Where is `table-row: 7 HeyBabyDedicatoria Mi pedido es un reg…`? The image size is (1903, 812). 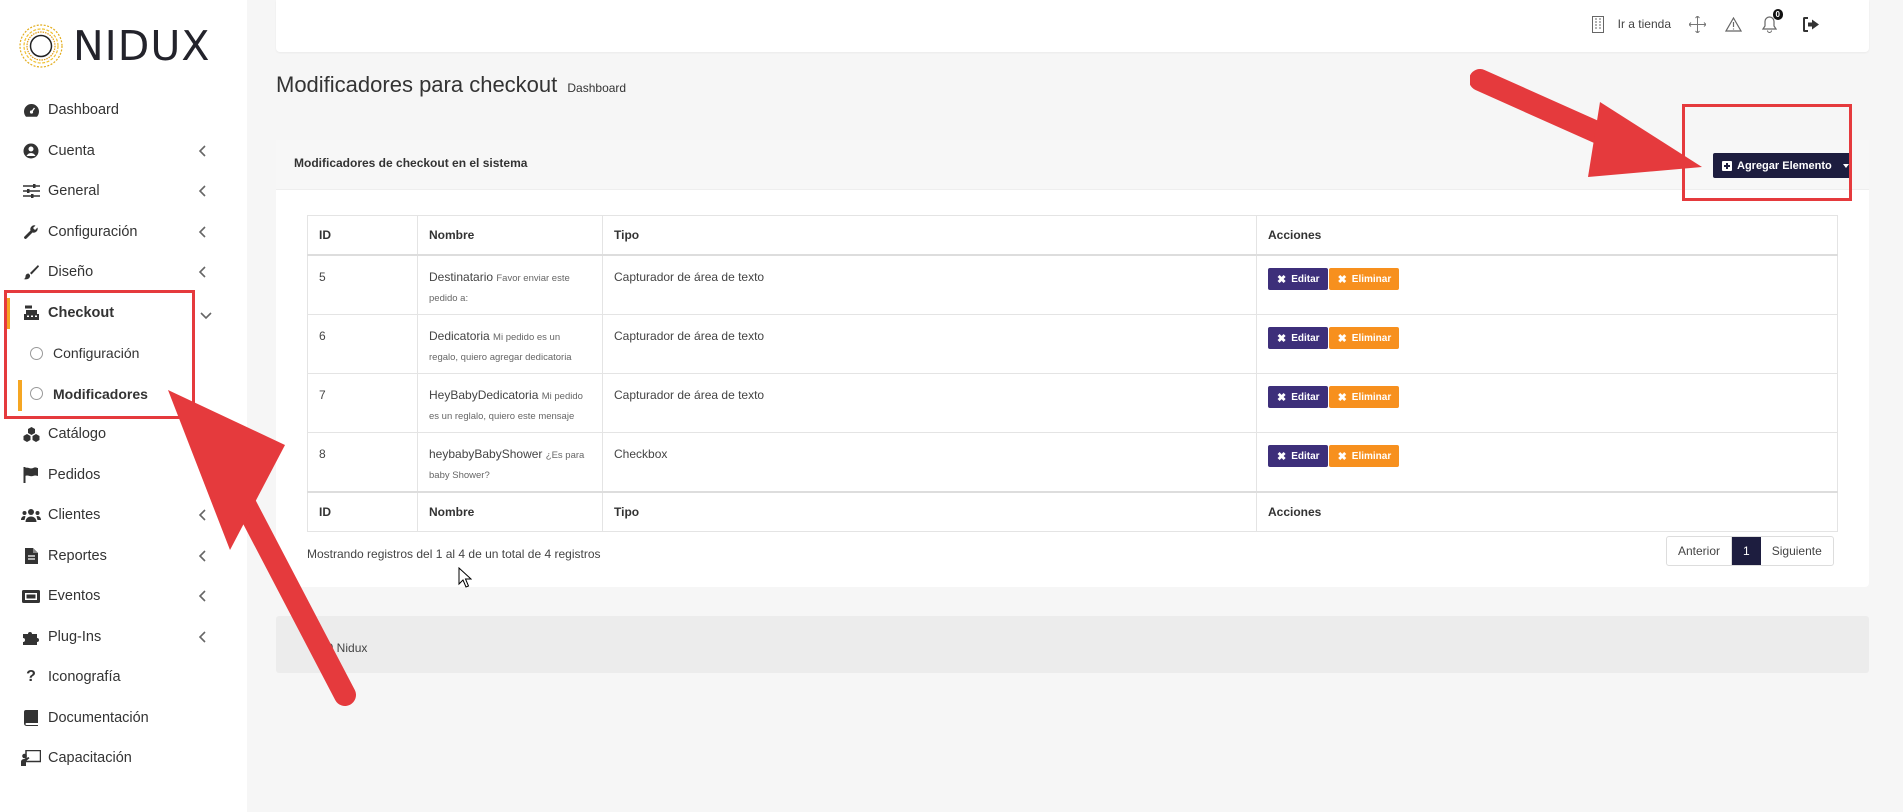 table-row: 7 HeyBabyDedicatoria Mi pedido es un reg… is located at coordinates (1072, 403).